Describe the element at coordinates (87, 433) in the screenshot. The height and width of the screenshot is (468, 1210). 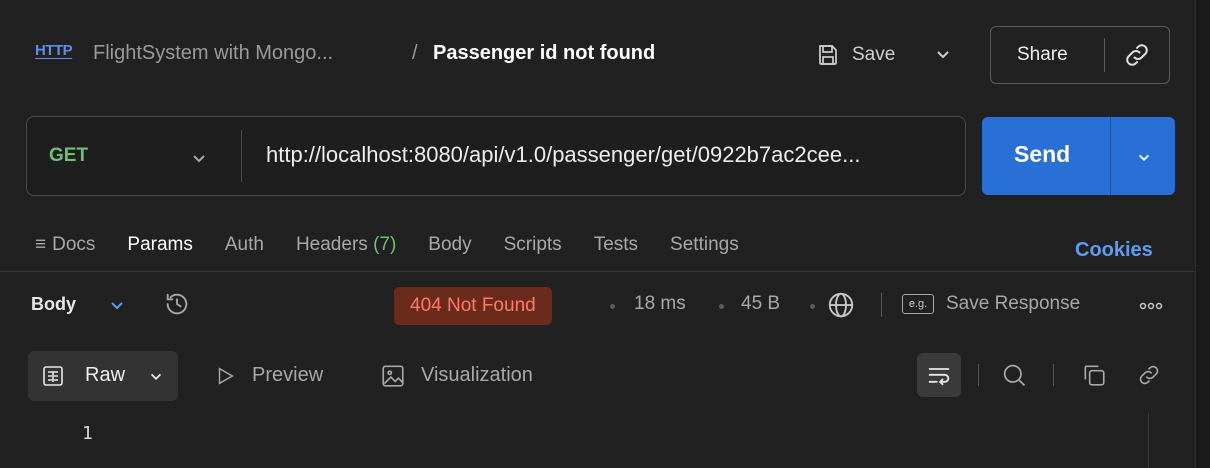
I see `editor-line-number: 1` at that location.